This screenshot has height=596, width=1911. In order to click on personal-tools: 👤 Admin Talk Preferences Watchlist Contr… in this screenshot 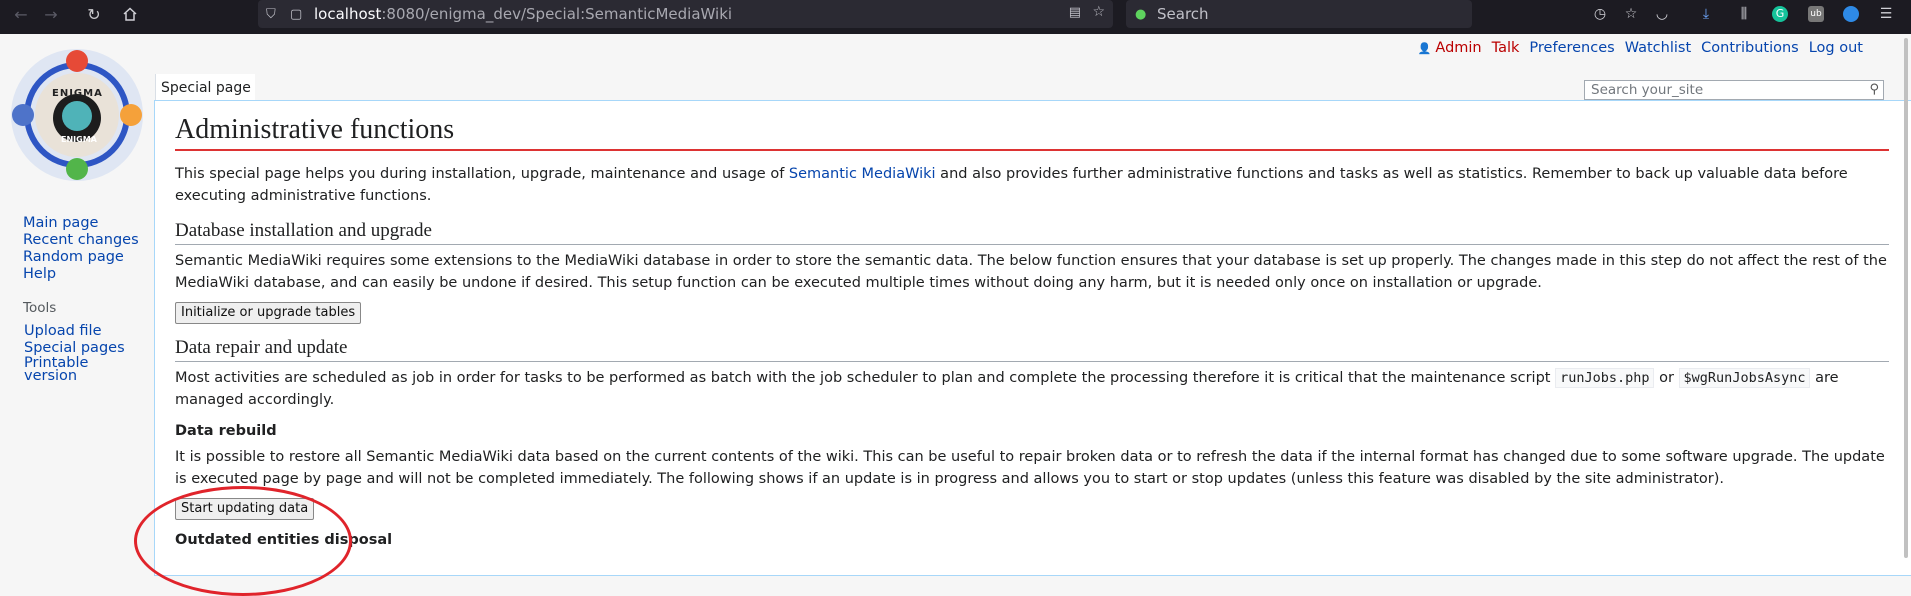, I will do `click(1640, 48)`.